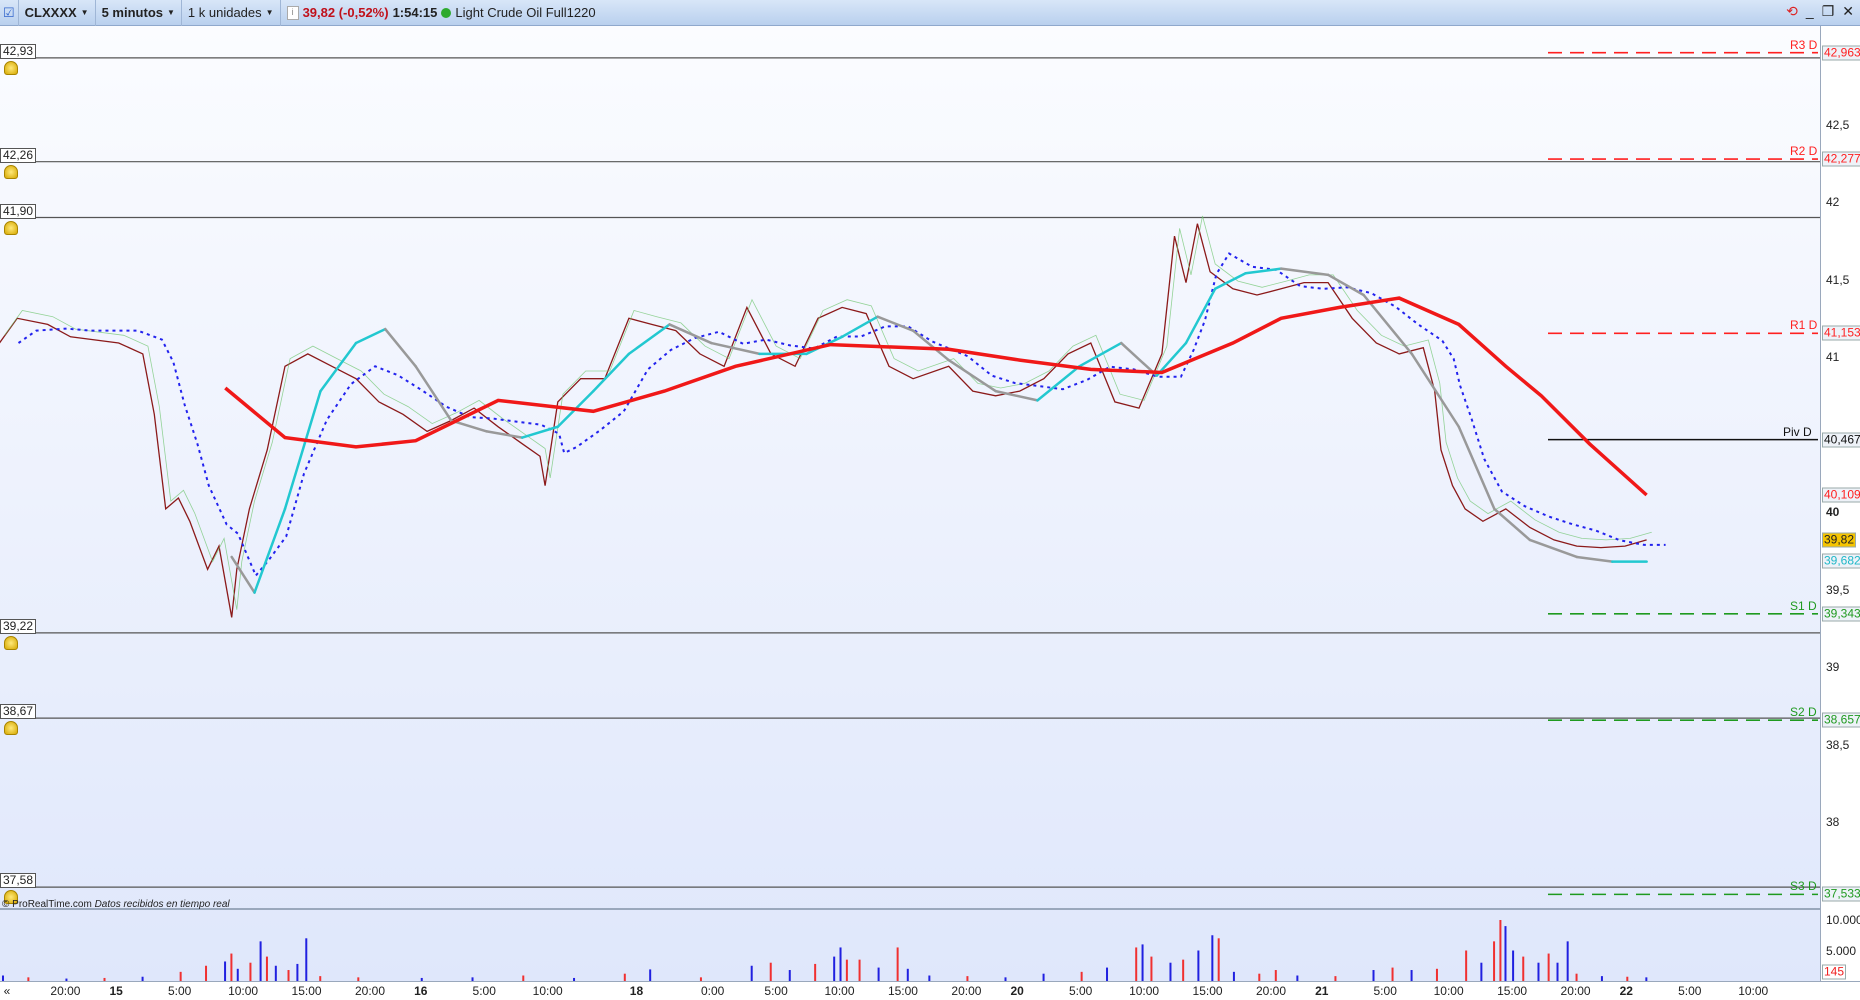 The width and height of the screenshot is (1860, 1000). I want to click on symbol-dropdown: CLXXXX ▼, so click(57, 13).